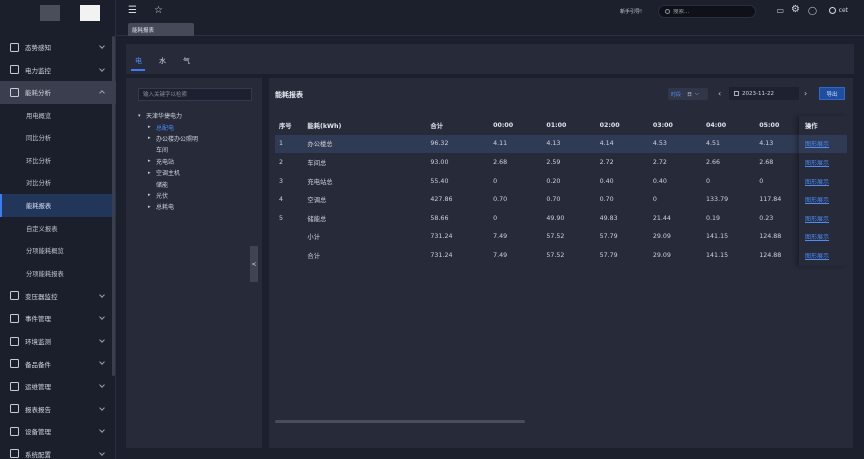 This screenshot has width=864, height=459. Describe the element at coordinates (556, 125) in the screenshot. I see `column-header: 01:00` at that location.